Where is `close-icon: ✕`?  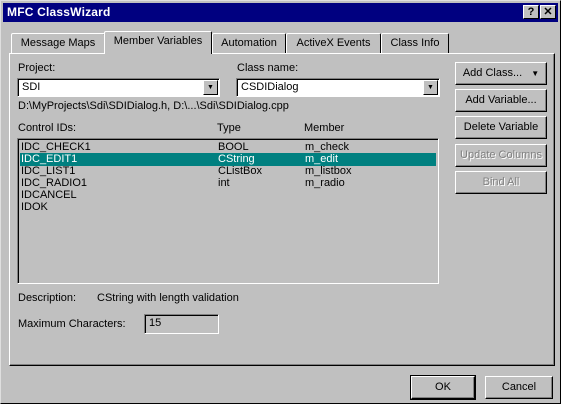
close-icon: ✕ is located at coordinates (548, 12).